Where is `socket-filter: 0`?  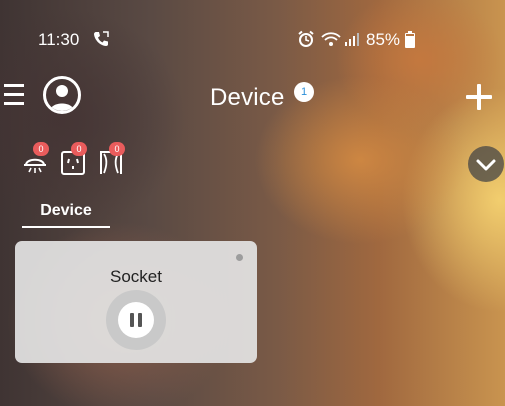
socket-filter: 0 is located at coordinates (73, 159).